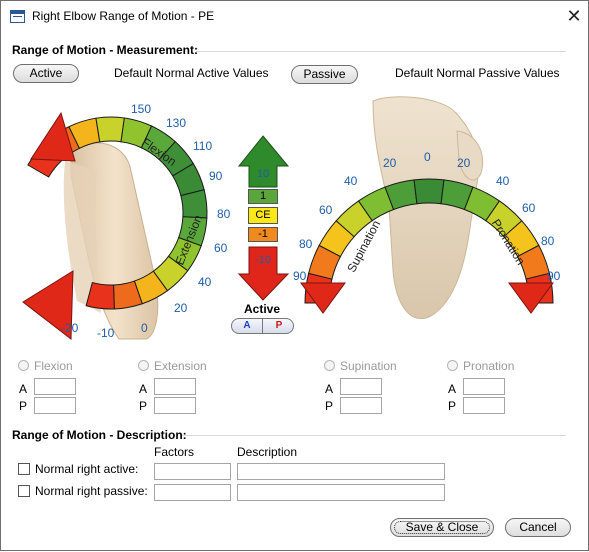 The image size is (589, 552). I want to click on pronation-active-field, so click(484, 386).